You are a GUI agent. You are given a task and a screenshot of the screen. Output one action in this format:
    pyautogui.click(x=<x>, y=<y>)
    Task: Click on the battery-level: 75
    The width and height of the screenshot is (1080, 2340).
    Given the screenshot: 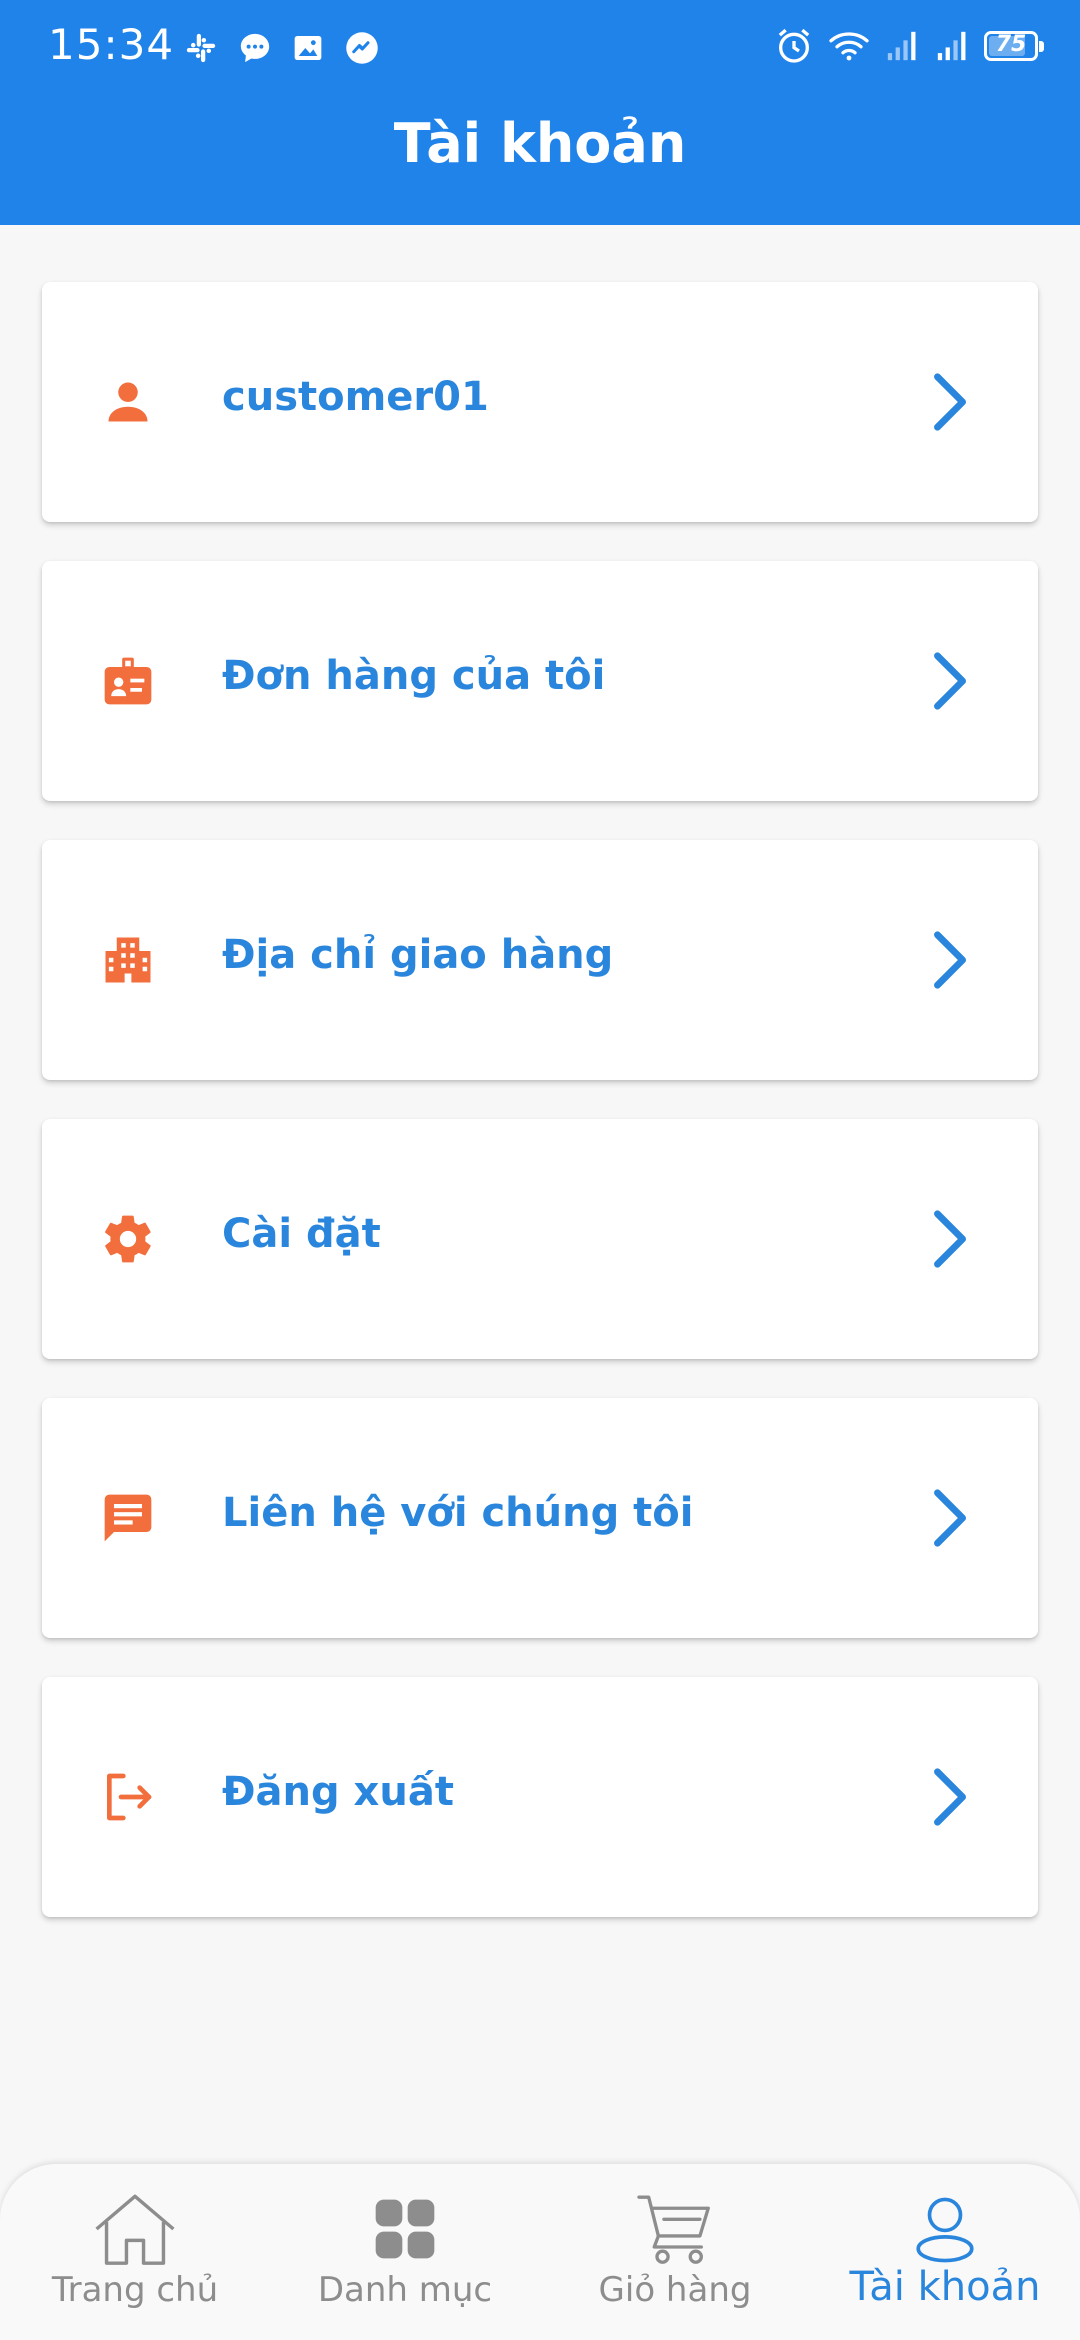 What is the action you would take?
    pyautogui.click(x=1011, y=44)
    